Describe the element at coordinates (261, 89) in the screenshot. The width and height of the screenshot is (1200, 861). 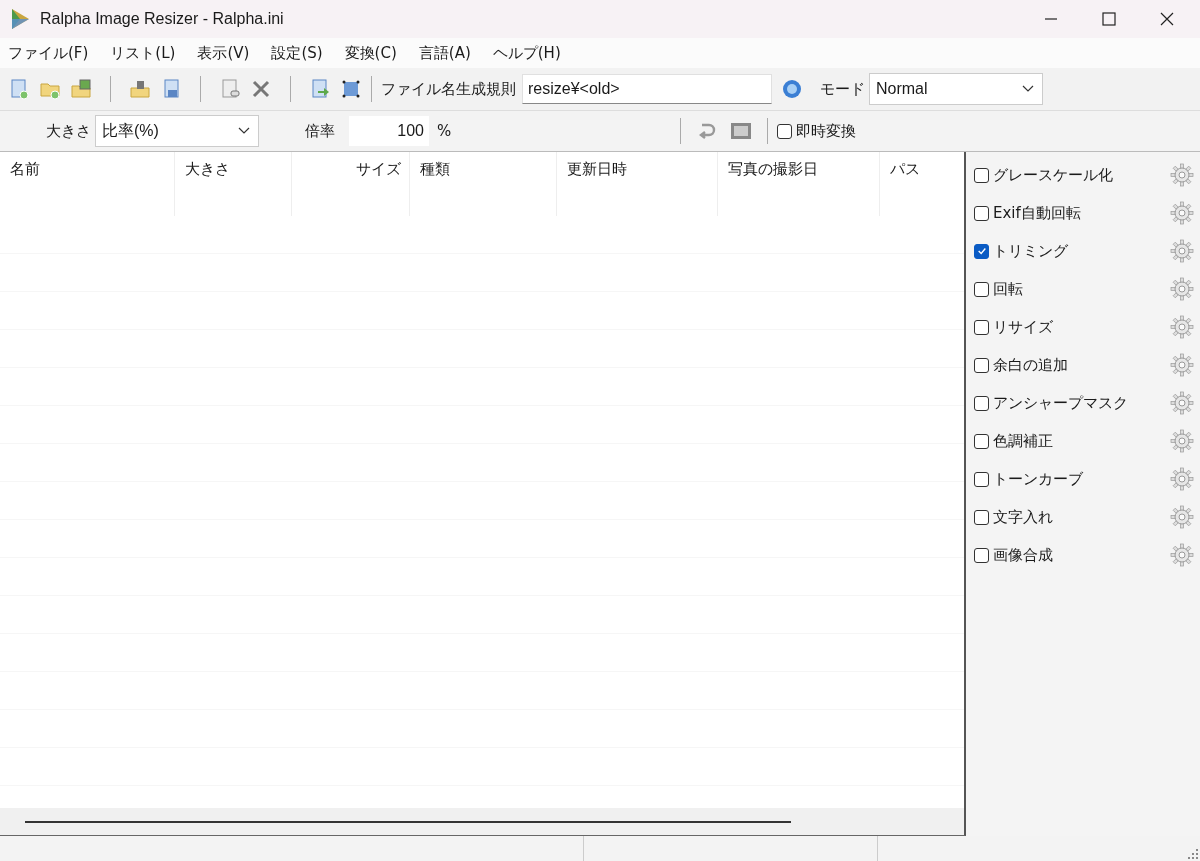
I see `delete-icon` at that location.